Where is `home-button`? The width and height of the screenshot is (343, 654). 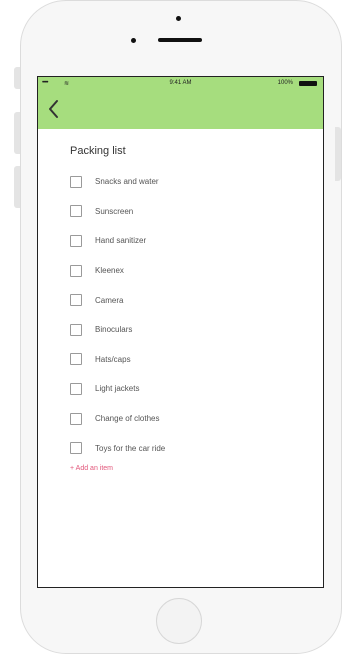
home-button is located at coordinates (179, 621).